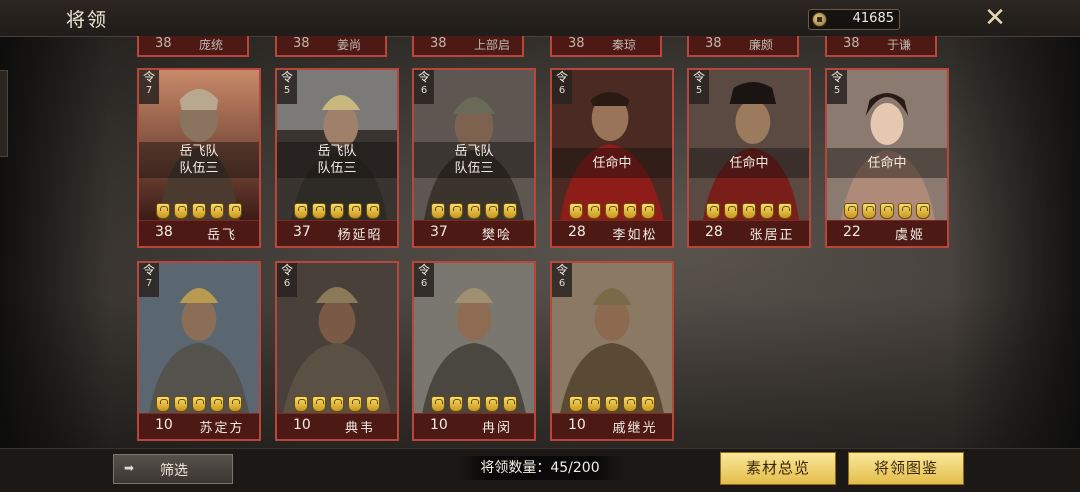  I want to click on general-card: 令6 任命中 28 李如松, so click(612, 158).